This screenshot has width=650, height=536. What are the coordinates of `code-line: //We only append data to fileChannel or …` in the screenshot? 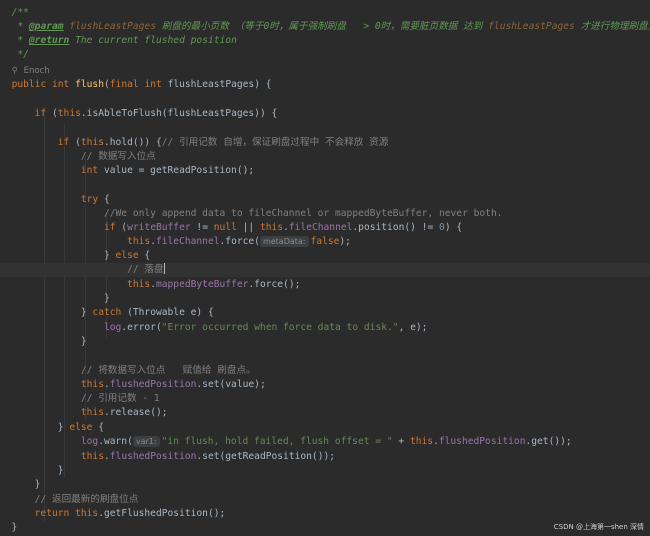 It's located at (303, 213).